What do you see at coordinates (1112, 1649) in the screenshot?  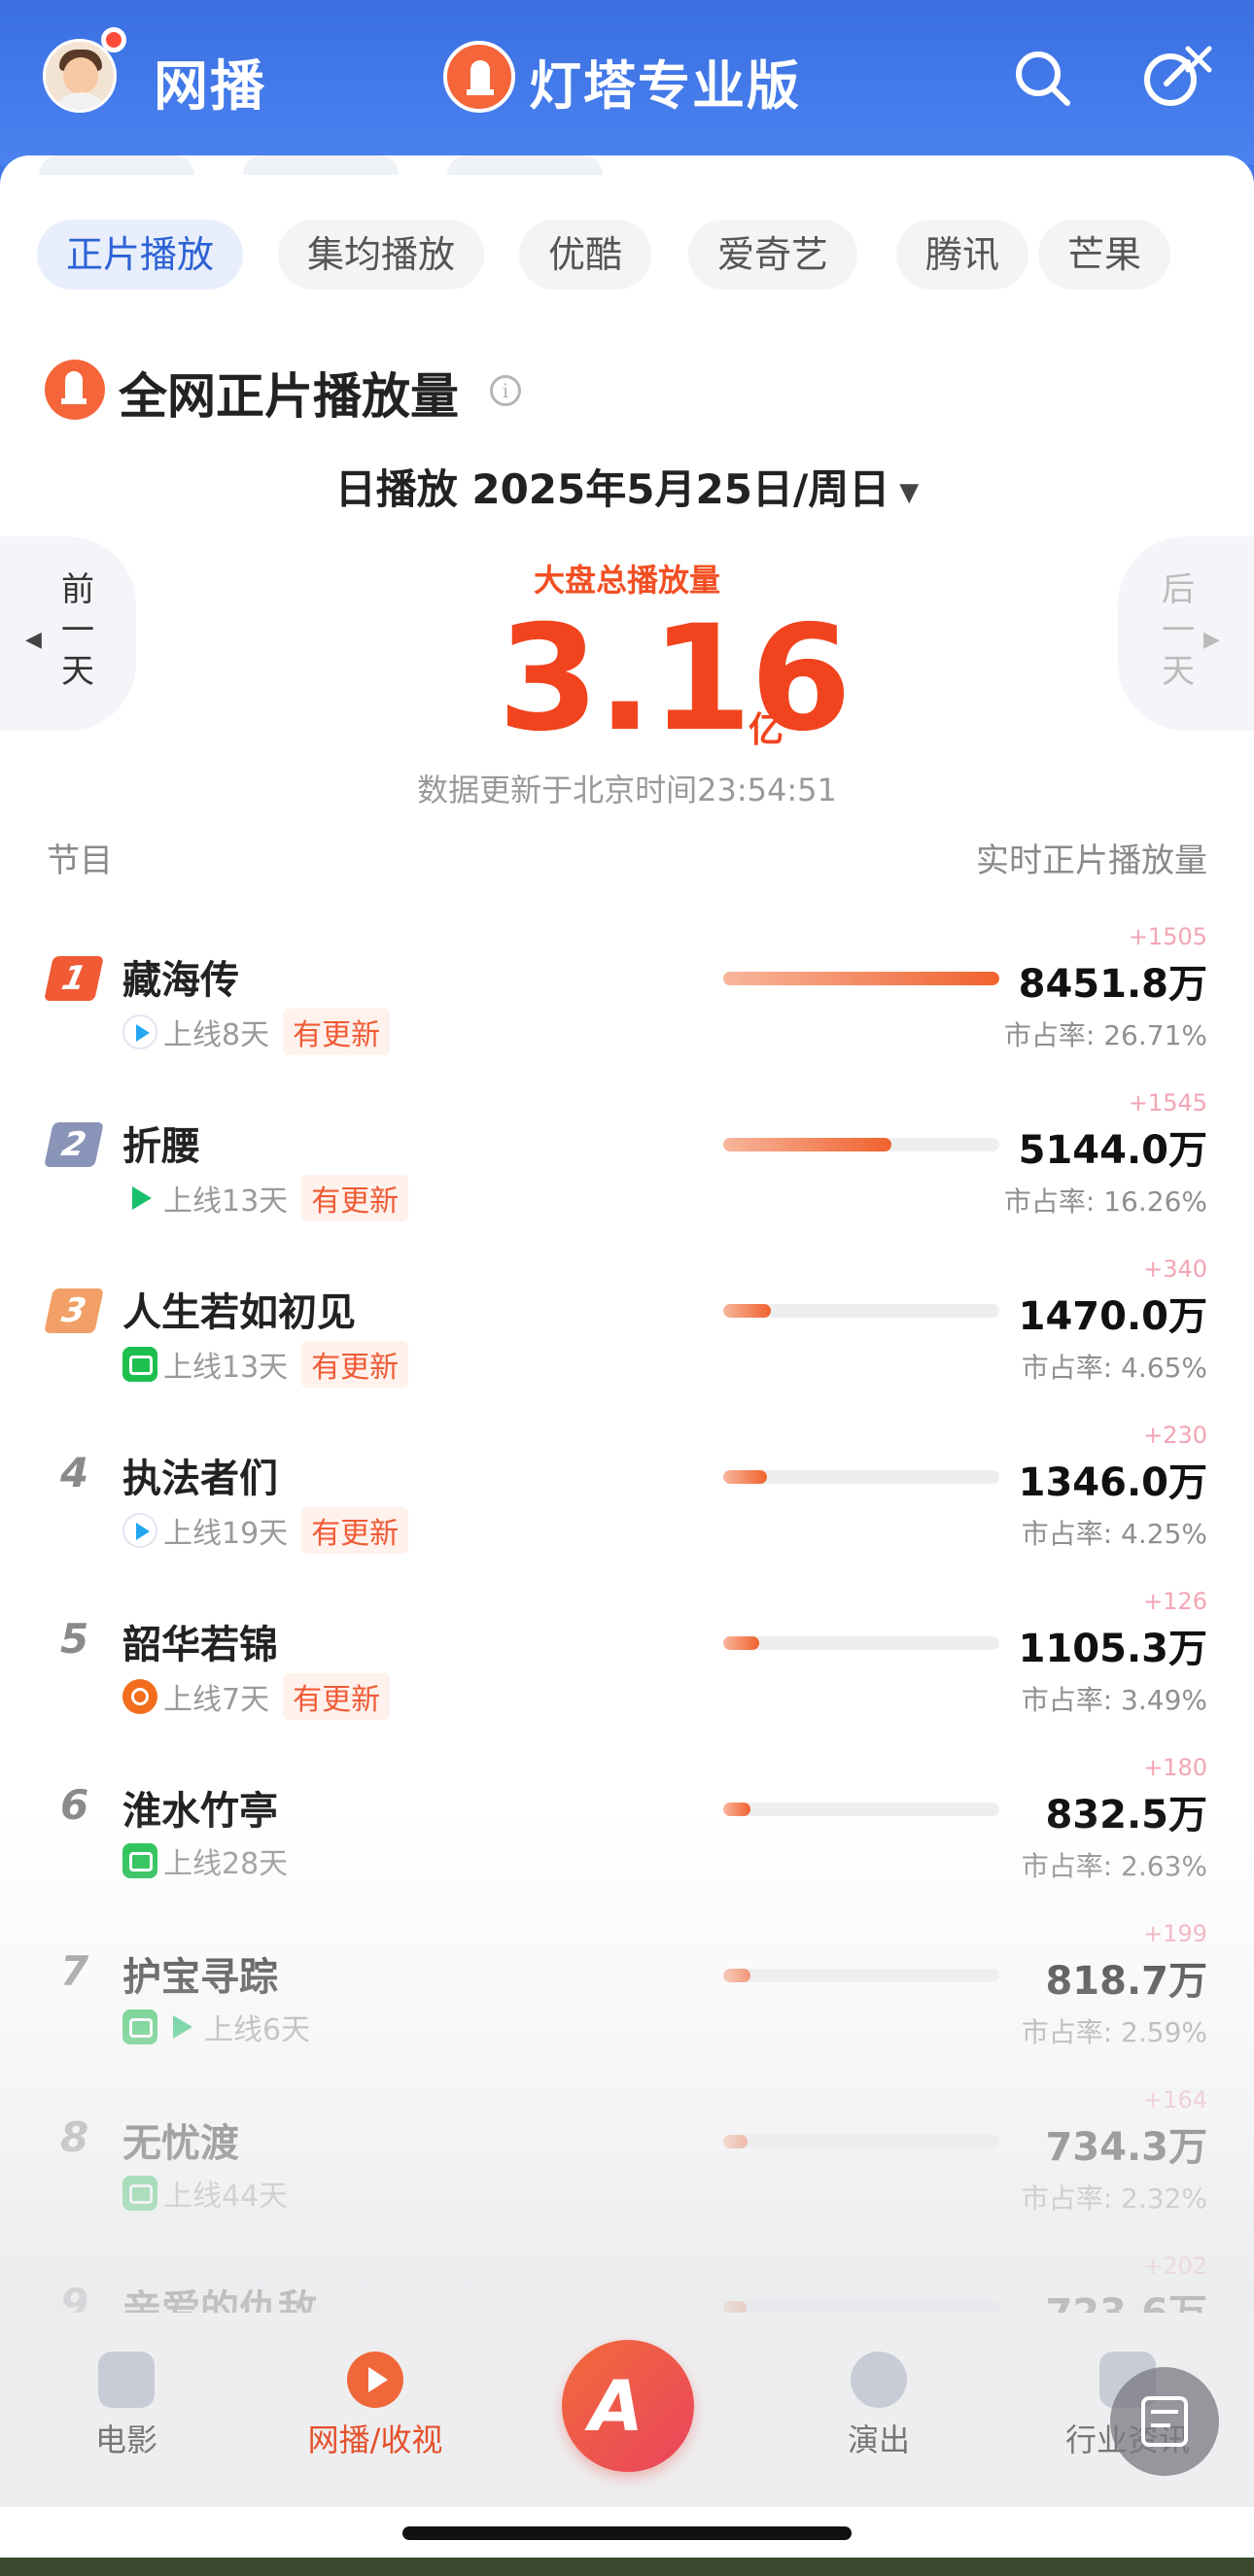 I see `play-count: 1105.3万` at bounding box center [1112, 1649].